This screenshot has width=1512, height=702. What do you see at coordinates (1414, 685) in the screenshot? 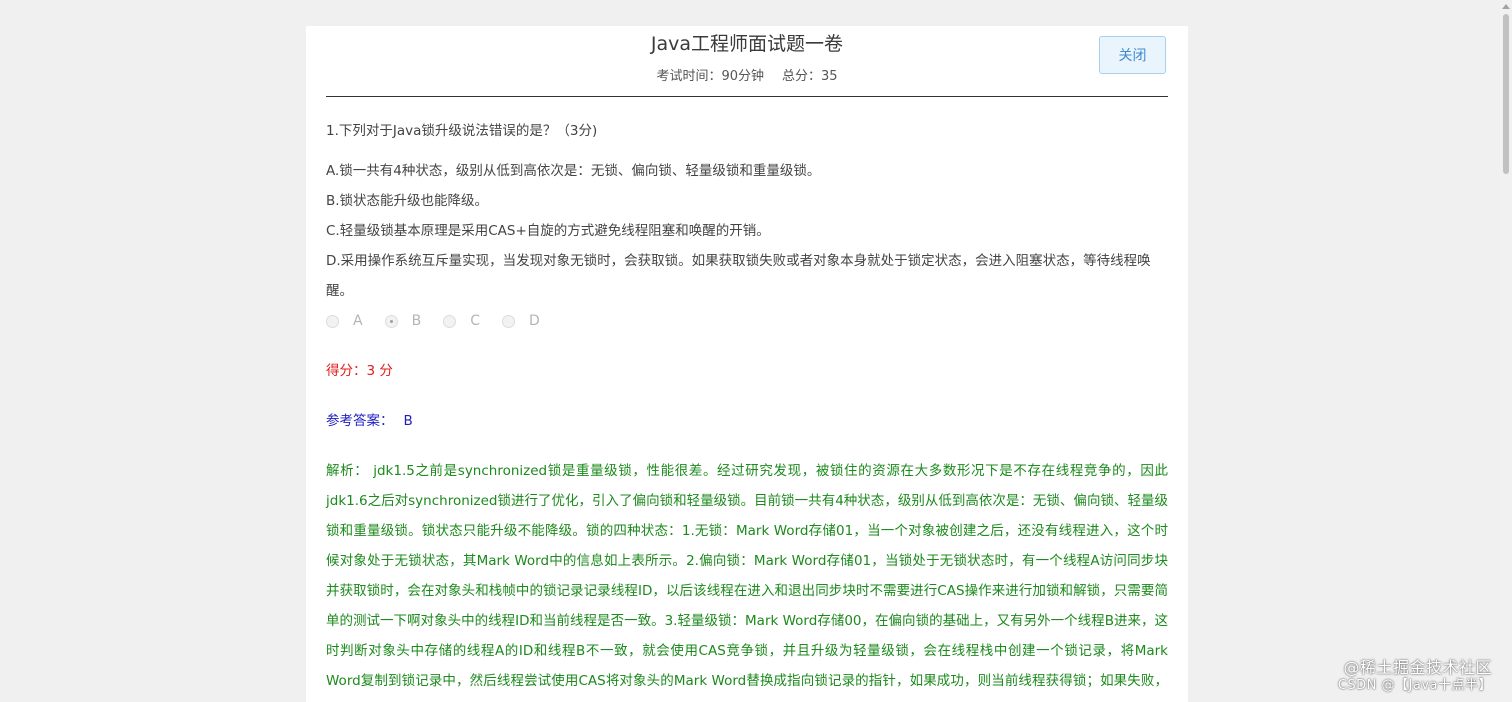
I see `watermark-line2: CSDN @【Java十点半】` at bounding box center [1414, 685].